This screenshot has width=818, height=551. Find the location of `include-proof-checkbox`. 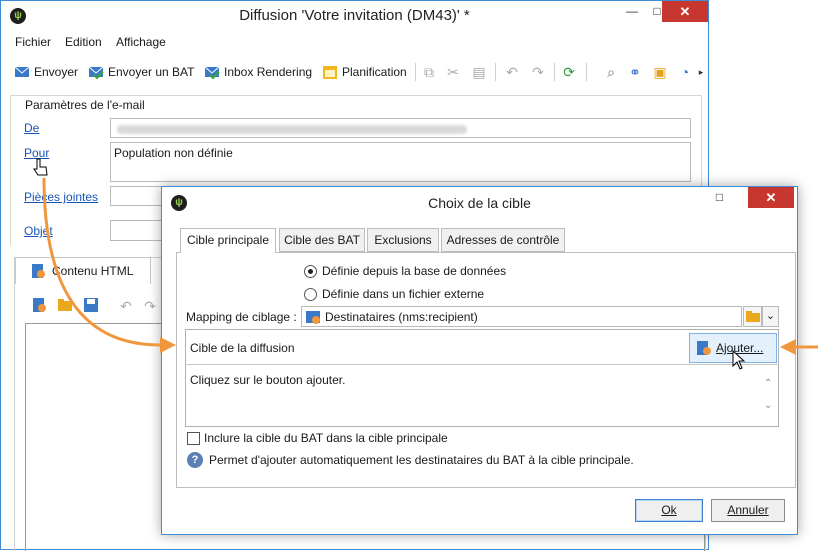

include-proof-checkbox is located at coordinates (193, 438).